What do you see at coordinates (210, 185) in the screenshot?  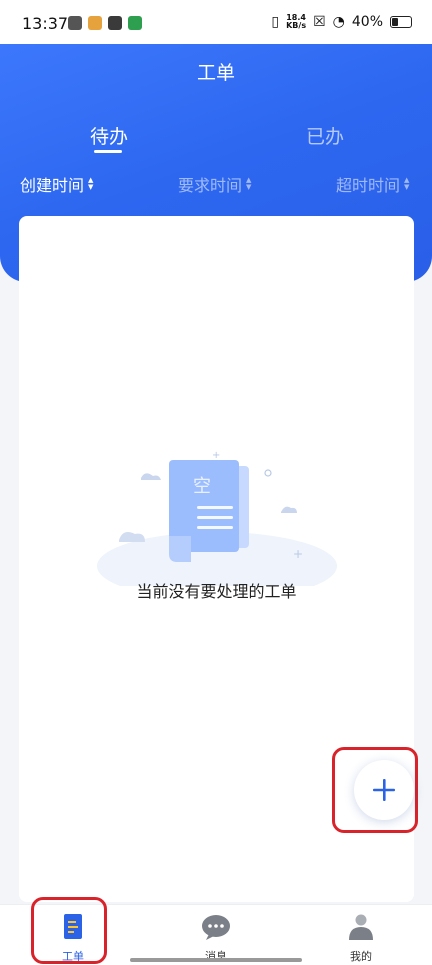 I see `sort-label: 要求时间` at bounding box center [210, 185].